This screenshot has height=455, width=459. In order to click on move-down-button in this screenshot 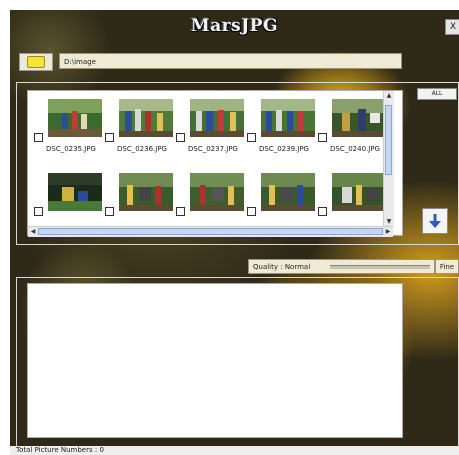, I will do `click(435, 221)`.